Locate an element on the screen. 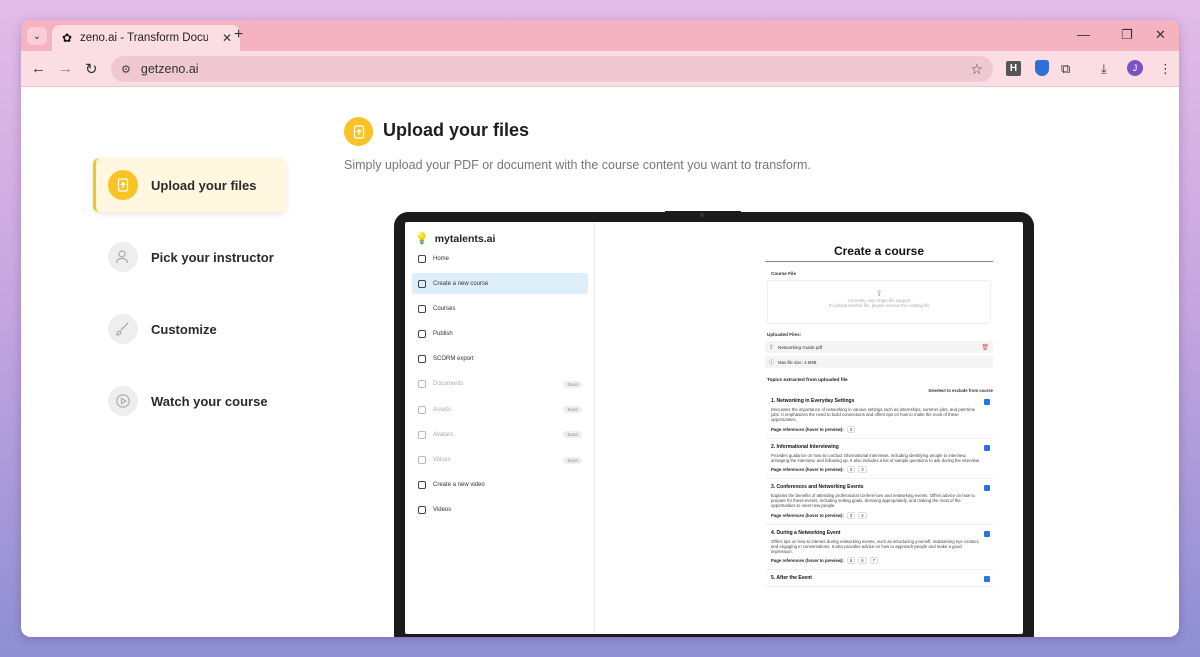 The height and width of the screenshot is (657, 1200). restore-icon: ❐ is located at coordinates (1127, 35).